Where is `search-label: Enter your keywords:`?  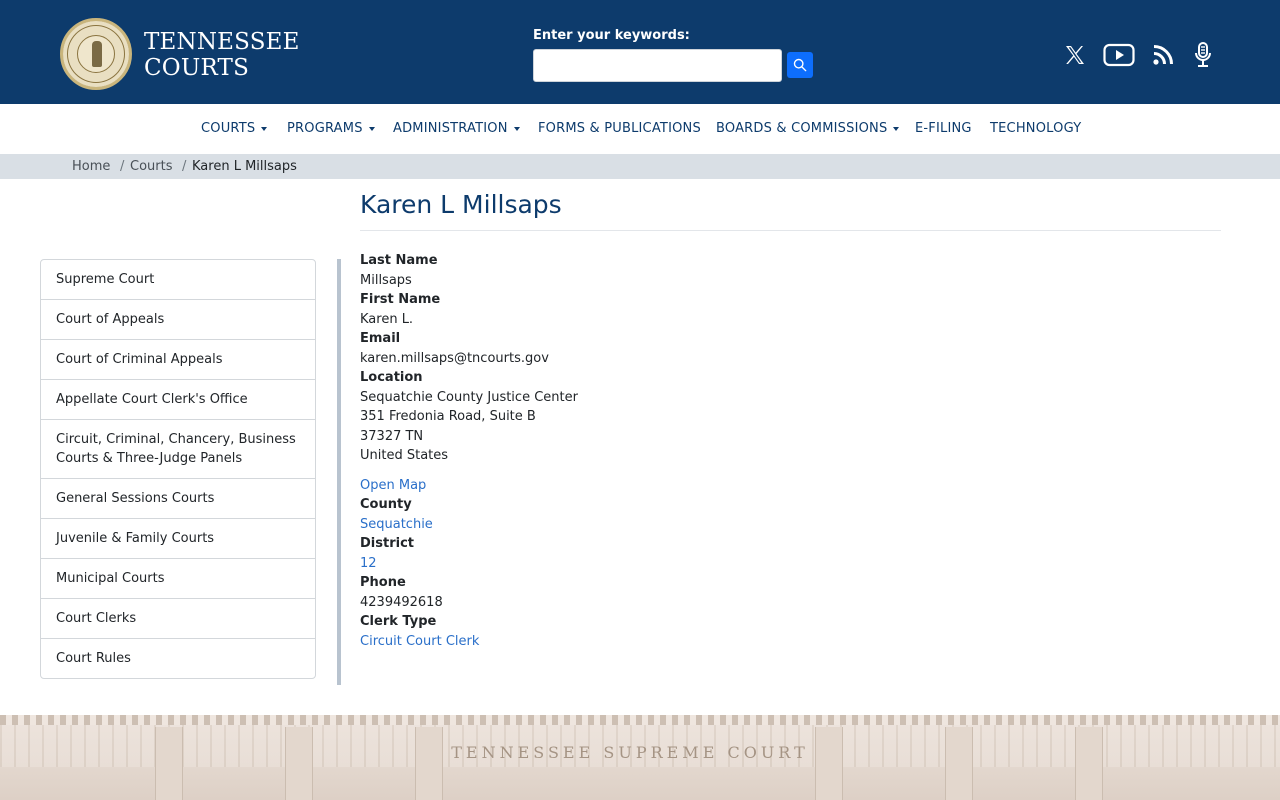
search-label: Enter your keywords: is located at coordinates (611, 35).